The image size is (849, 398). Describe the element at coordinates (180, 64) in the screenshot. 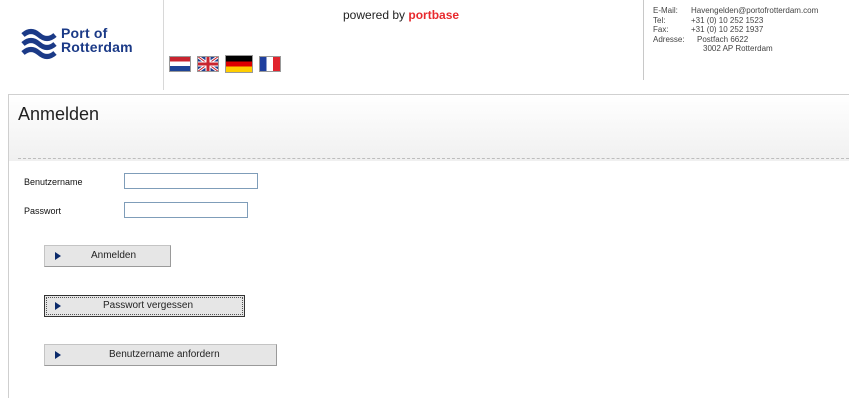

I see `nl-flag-icon` at that location.